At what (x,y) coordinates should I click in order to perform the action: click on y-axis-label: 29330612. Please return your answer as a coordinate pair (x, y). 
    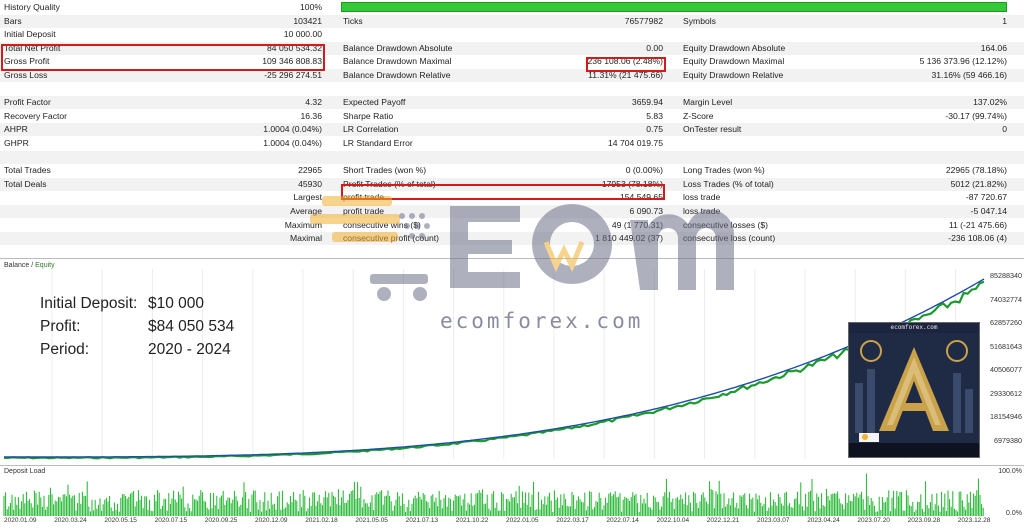
    Looking at the image, I should click on (1006, 393).